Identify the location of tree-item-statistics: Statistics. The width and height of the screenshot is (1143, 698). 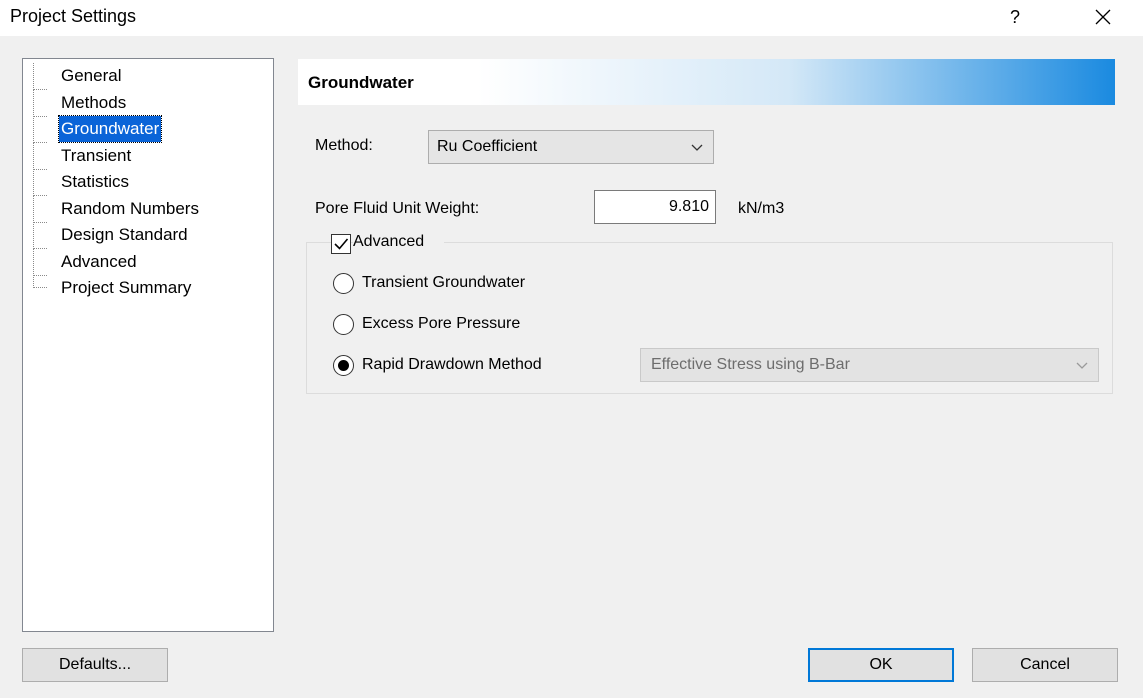
(148, 182).